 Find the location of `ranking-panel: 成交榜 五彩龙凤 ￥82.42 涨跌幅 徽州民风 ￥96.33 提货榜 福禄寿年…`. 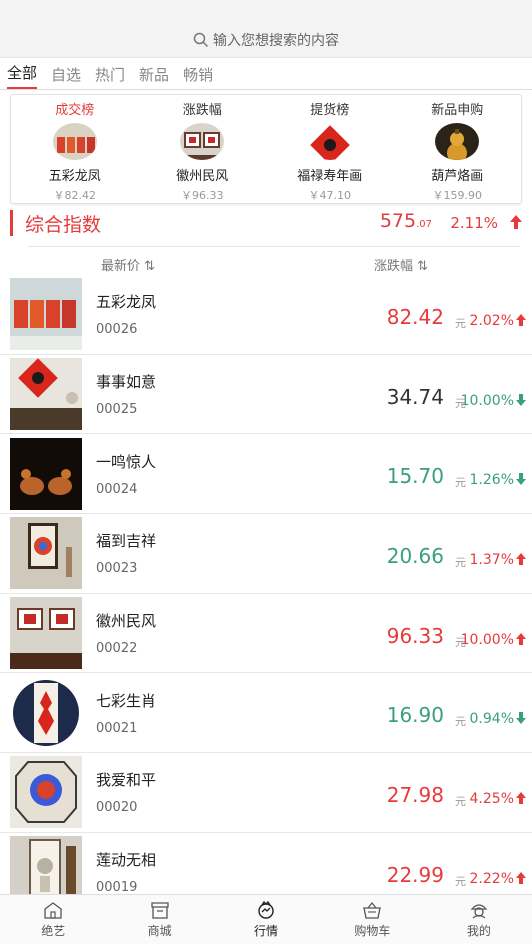

ranking-panel: 成交榜 五彩龙凤 ￥82.42 涨跌幅 徽州民风 ￥96.33 提货榜 福禄寿年… is located at coordinates (266, 149).